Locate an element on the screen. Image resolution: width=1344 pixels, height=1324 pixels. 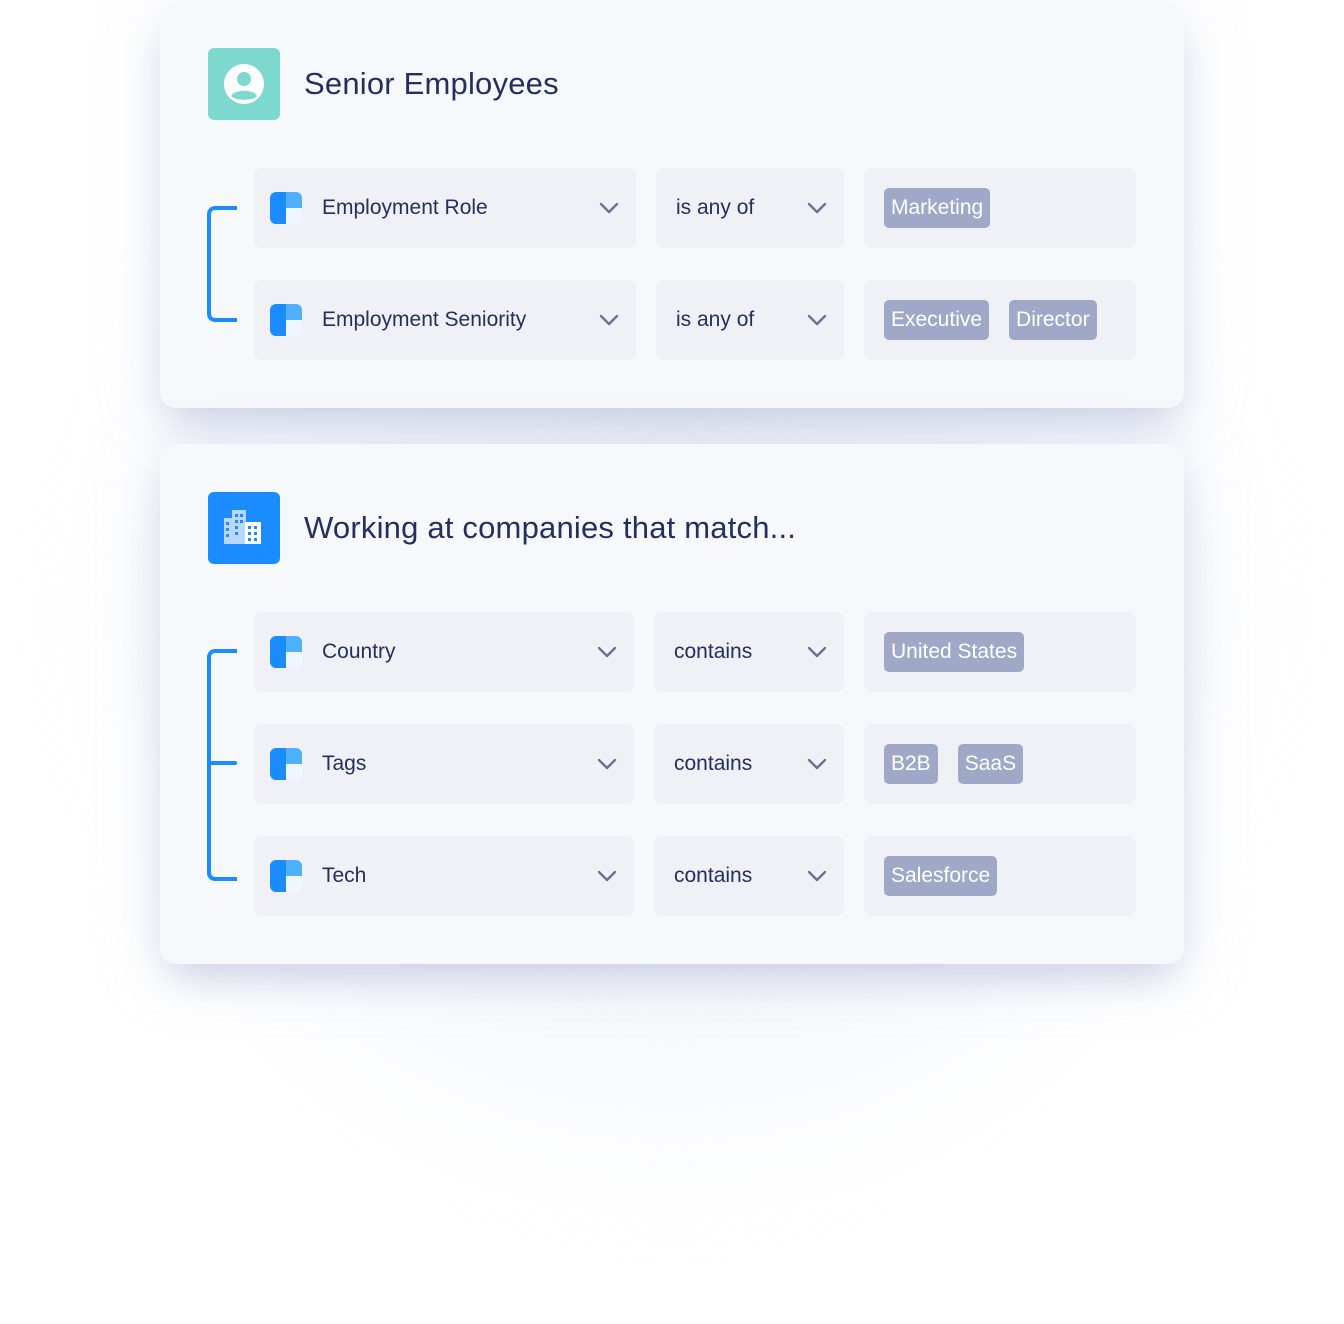
group-header: Senior Employees is located at coordinates (383, 84).